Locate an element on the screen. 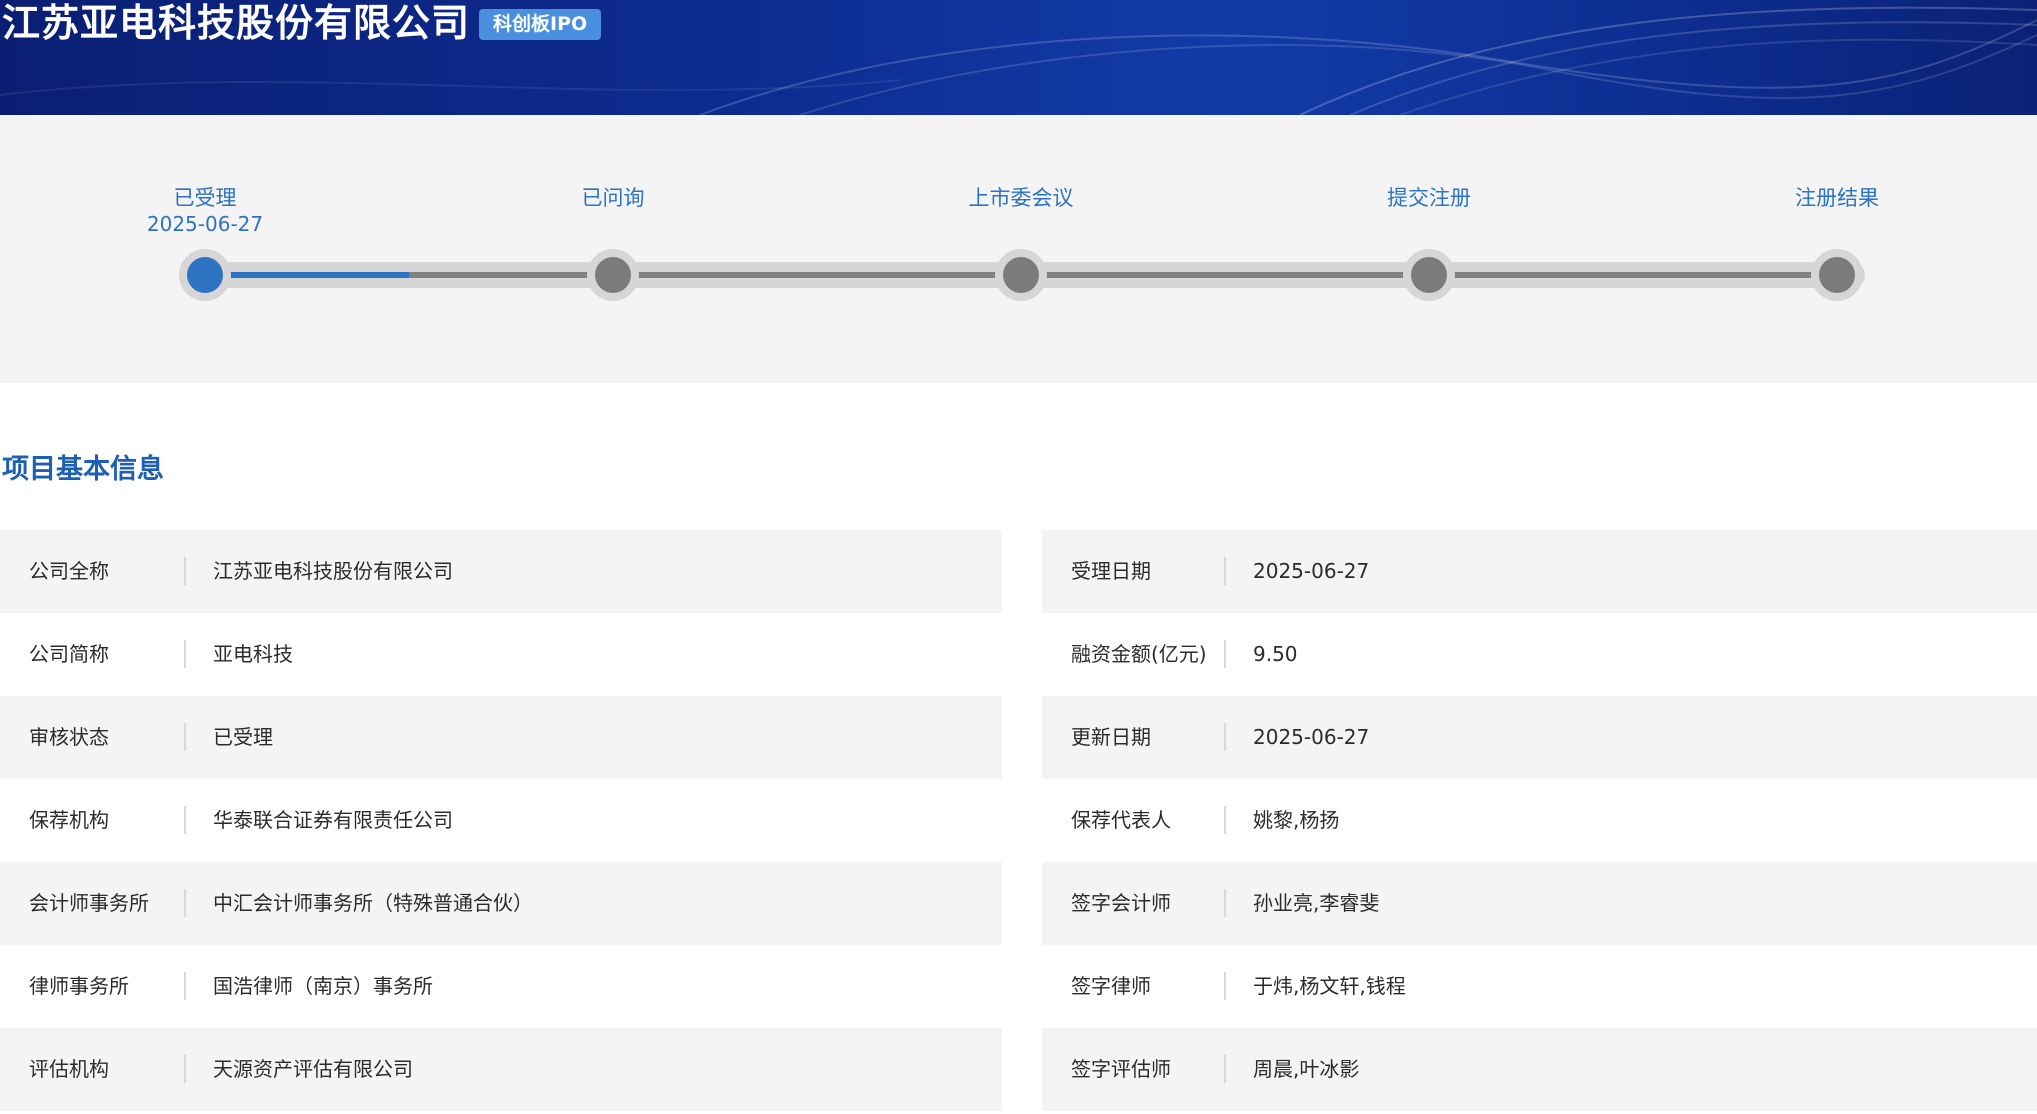 This screenshot has height=1114, width=2037. info-row: 签字评估师 周晨,叶冰影 is located at coordinates (1539, 1069).